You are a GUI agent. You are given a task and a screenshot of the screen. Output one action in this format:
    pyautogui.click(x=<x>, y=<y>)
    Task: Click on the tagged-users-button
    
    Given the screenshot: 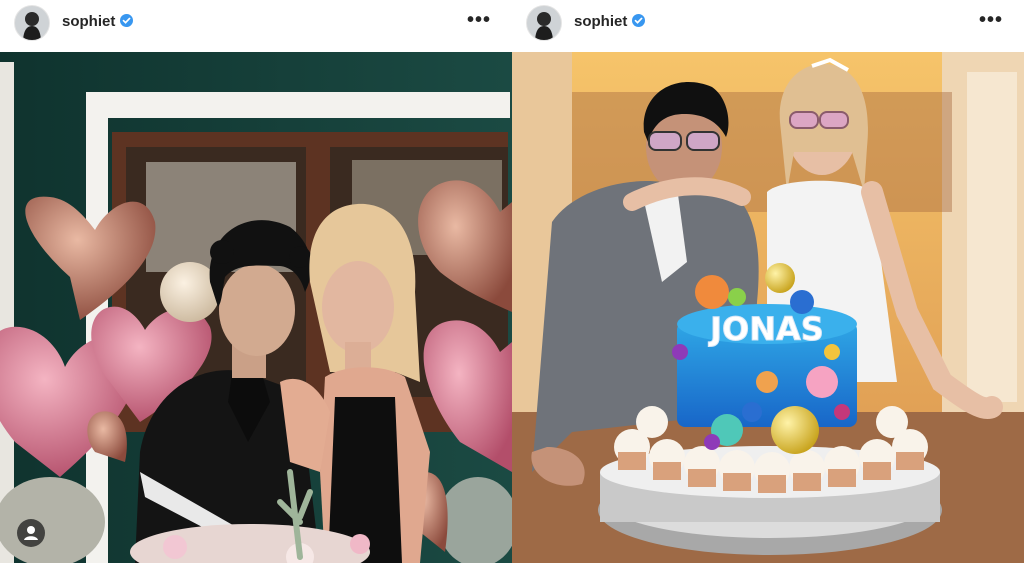 What is the action you would take?
    pyautogui.click(x=31, y=533)
    